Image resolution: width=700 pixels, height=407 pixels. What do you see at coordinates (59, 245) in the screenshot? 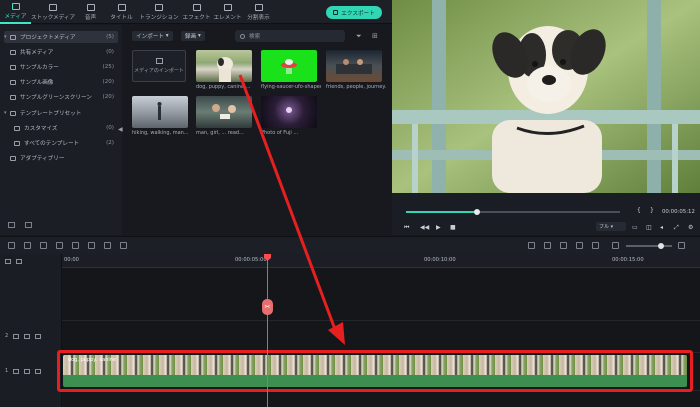
I see `split-icon` at bounding box center [59, 245].